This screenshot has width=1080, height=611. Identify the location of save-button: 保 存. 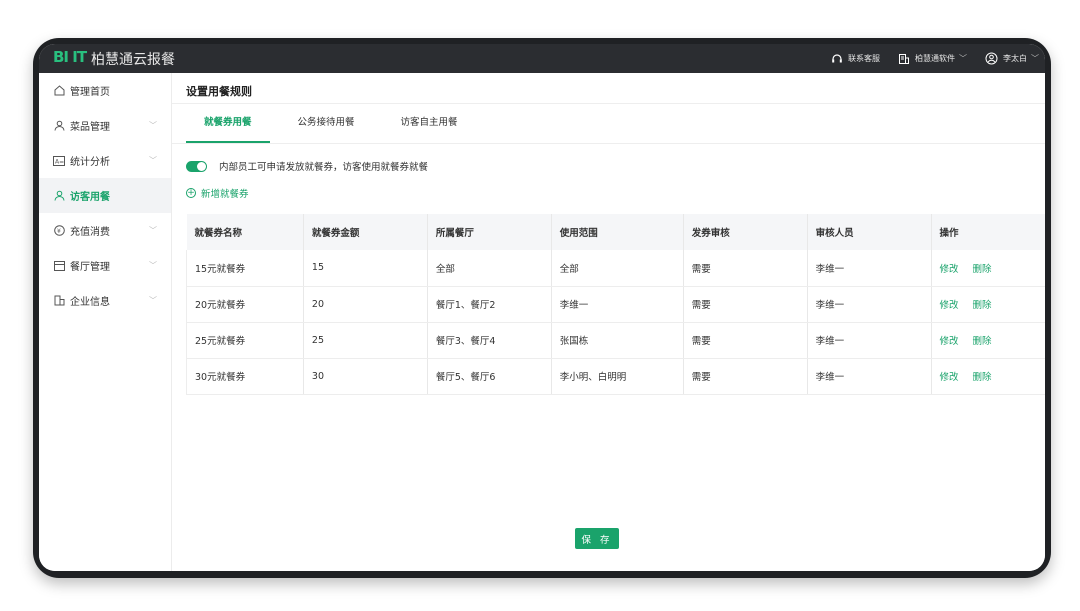
(597, 538).